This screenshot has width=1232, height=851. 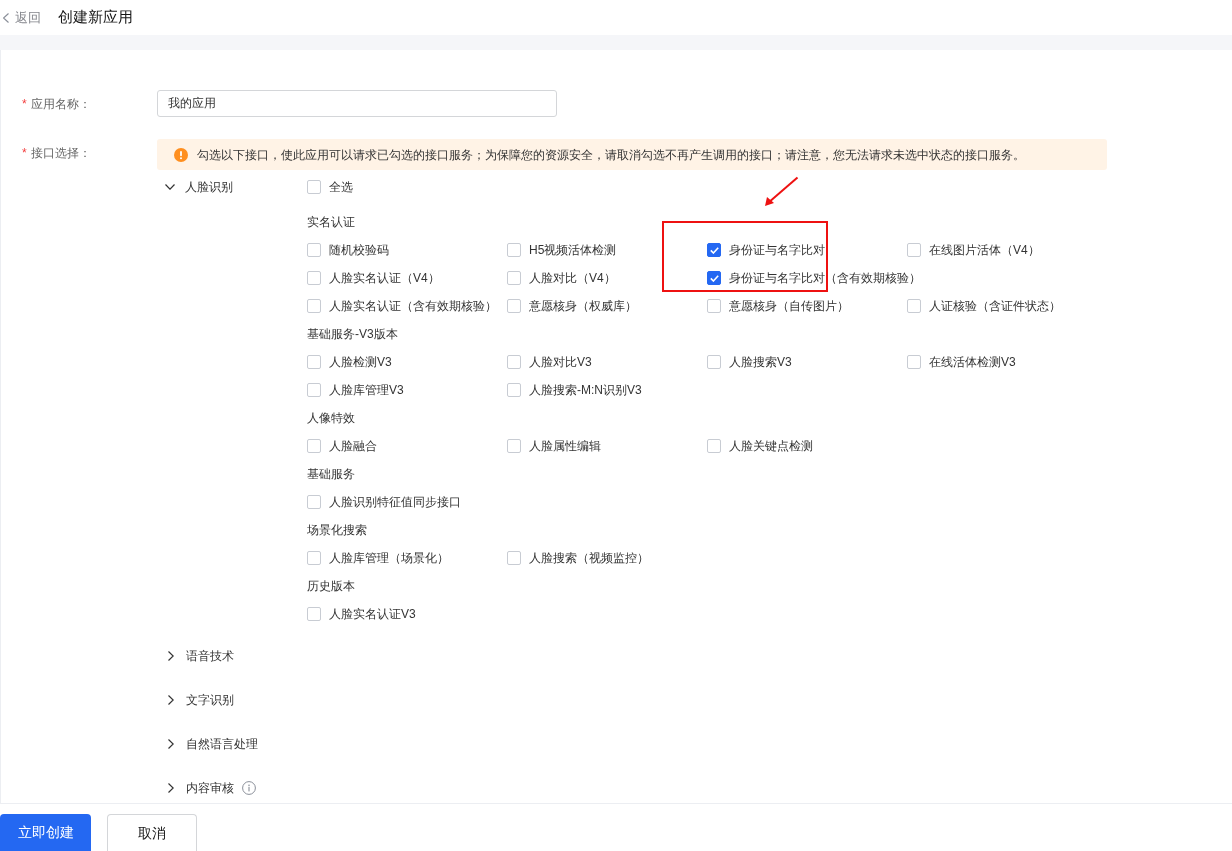 I want to click on checkbox-label: 在线图片活体（V4）, so click(x=984, y=250).